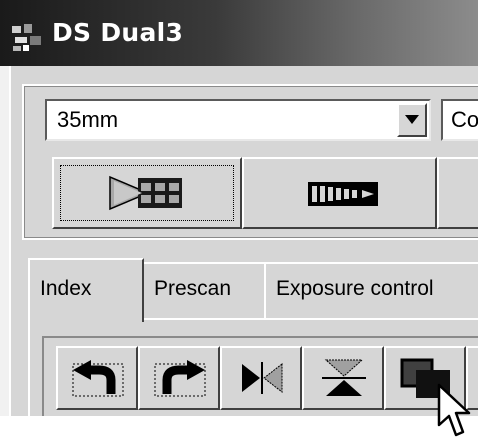 The height and width of the screenshot is (443, 478). I want to click on tab-exposure-control: Exposure control, so click(371, 291).